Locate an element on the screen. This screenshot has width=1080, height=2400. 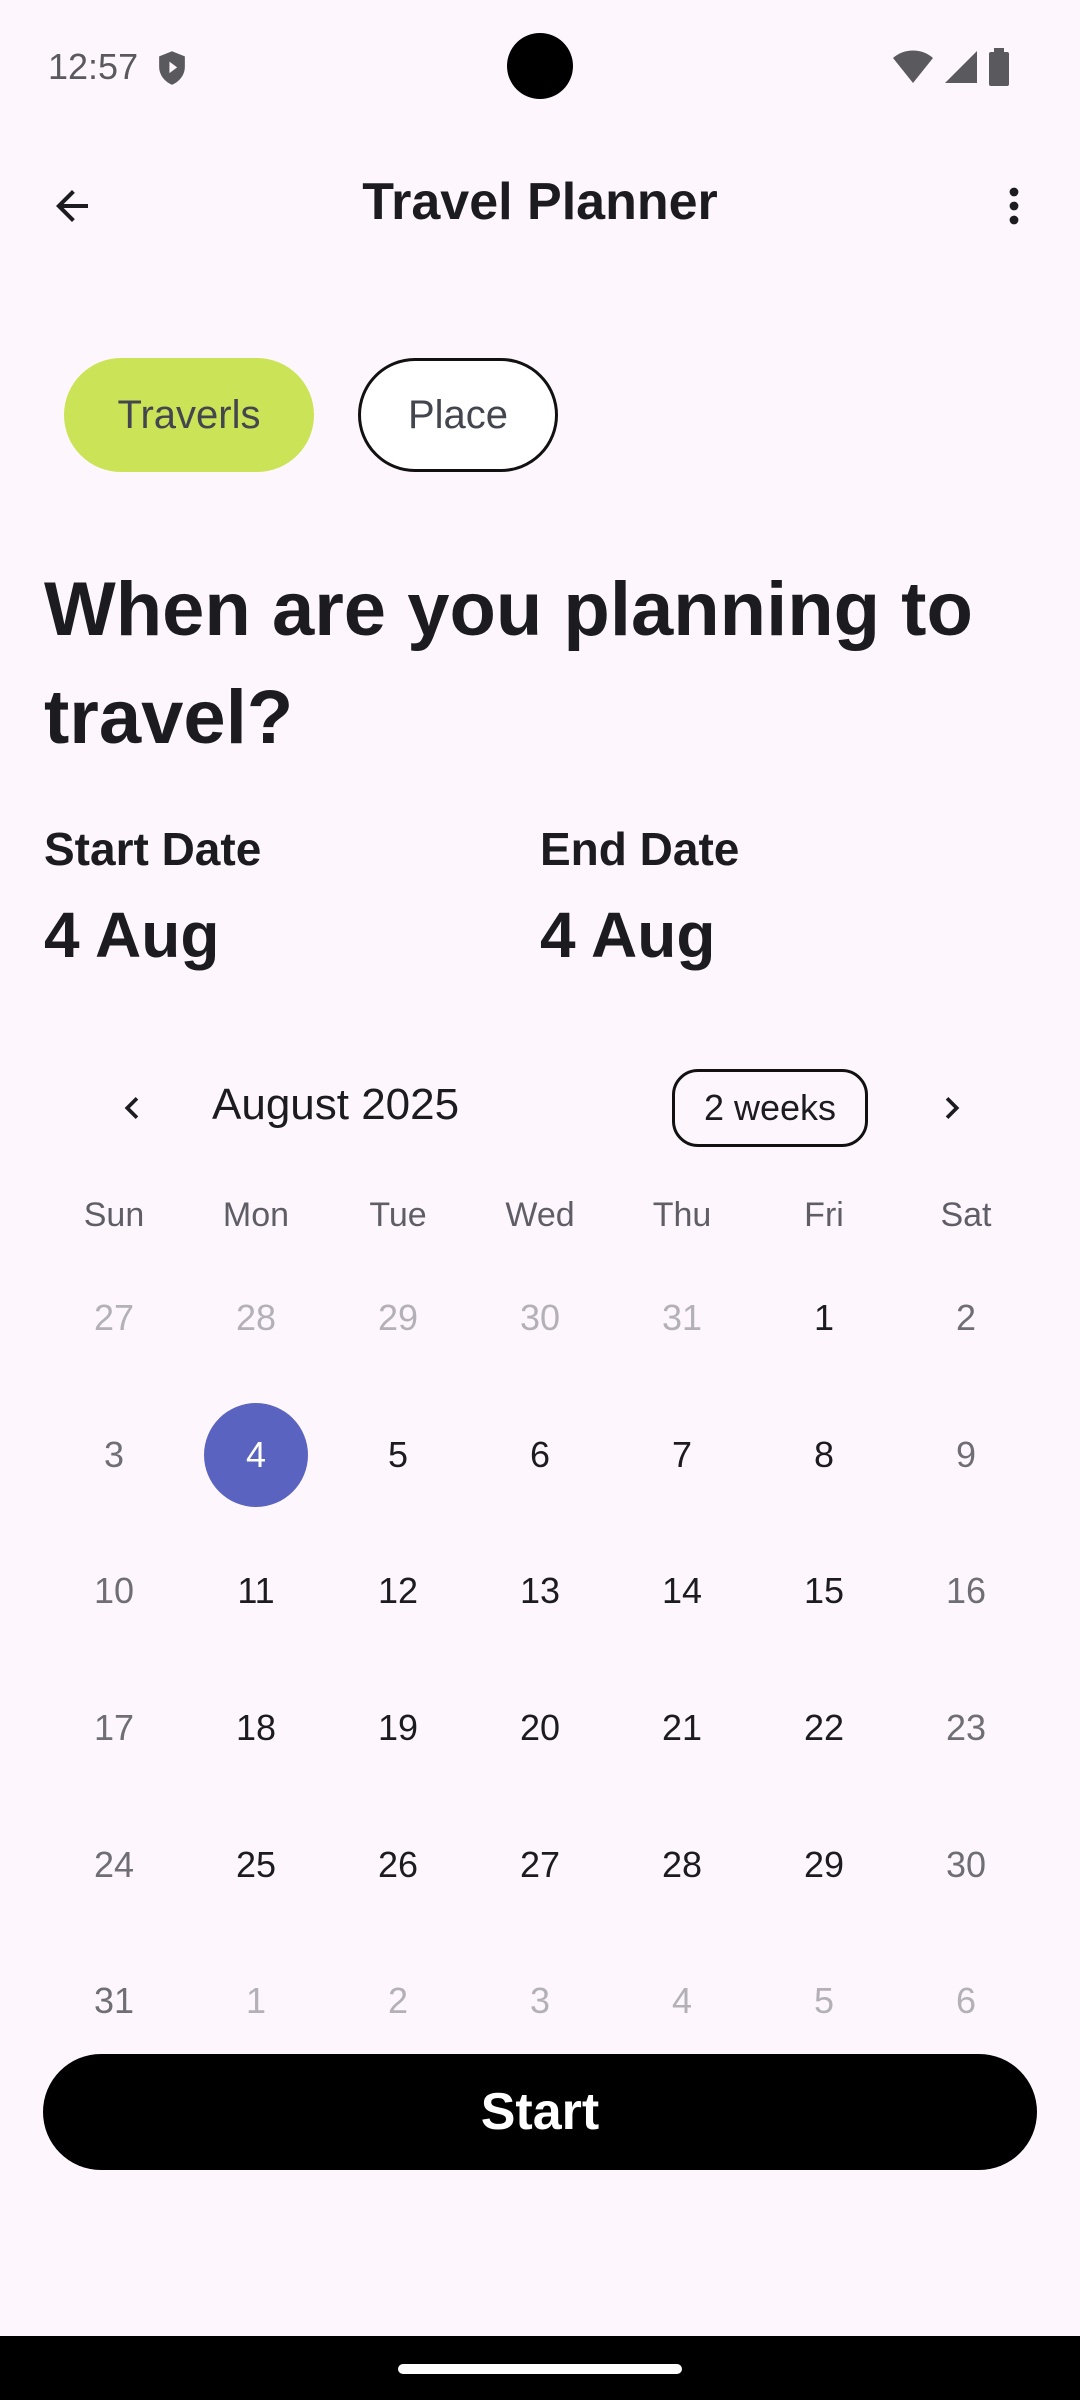
day-number: 30 is located at coordinates (540, 1318).